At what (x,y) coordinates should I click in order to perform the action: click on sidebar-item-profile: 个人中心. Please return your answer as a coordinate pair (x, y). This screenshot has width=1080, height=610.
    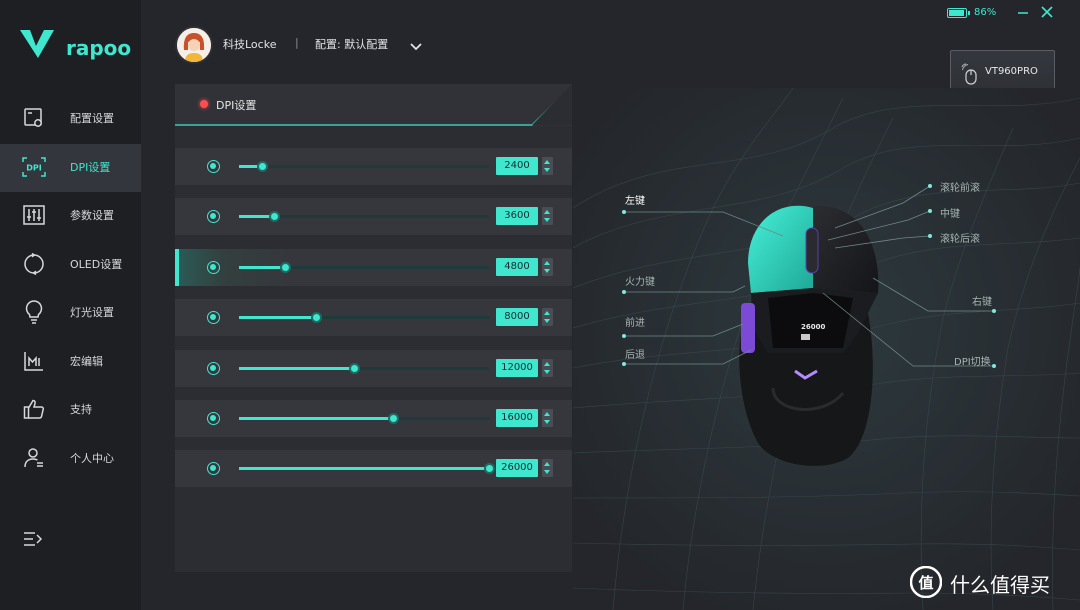
    Looking at the image, I should click on (70, 459).